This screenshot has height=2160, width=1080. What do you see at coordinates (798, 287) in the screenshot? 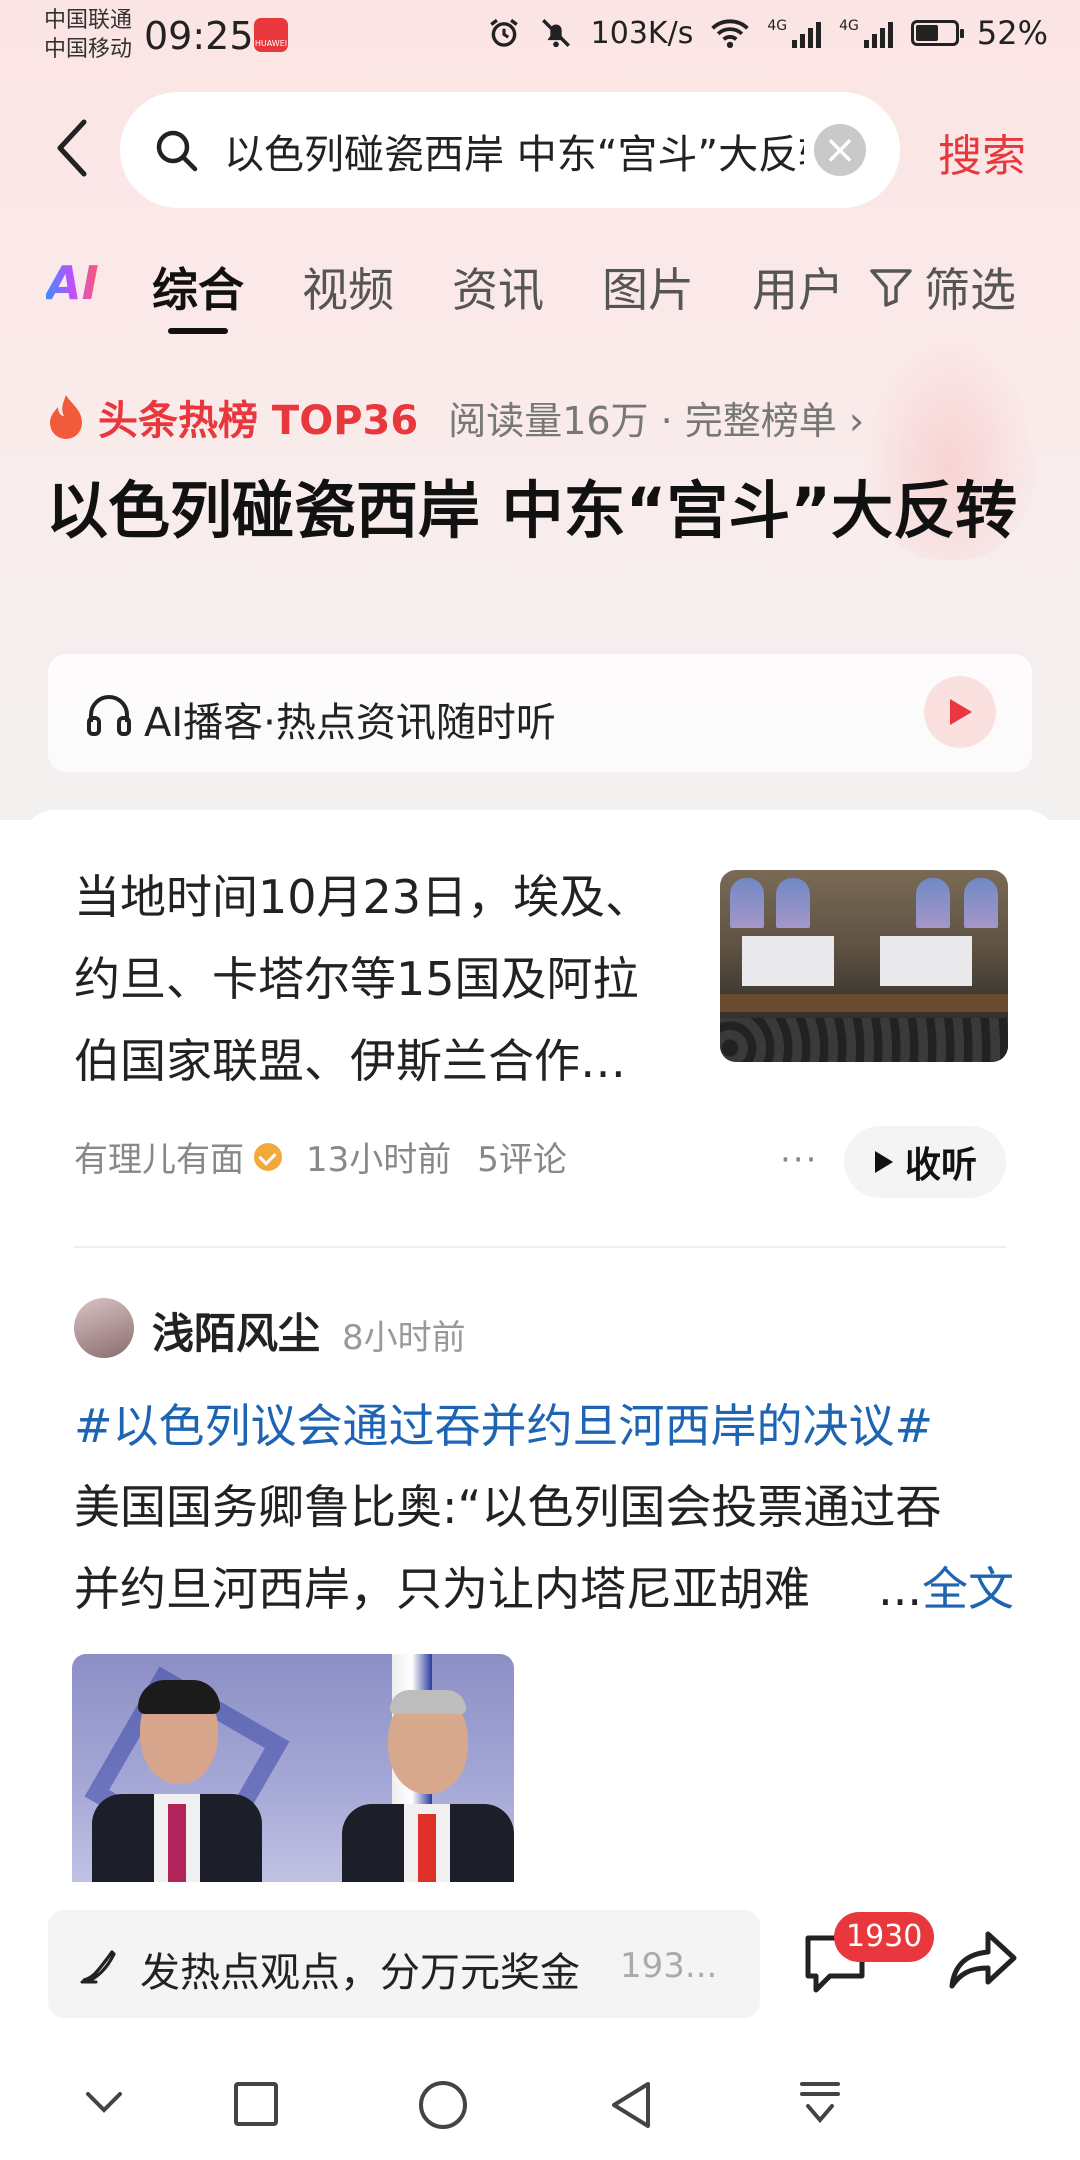
I see `tab-users: 用户` at bounding box center [798, 287].